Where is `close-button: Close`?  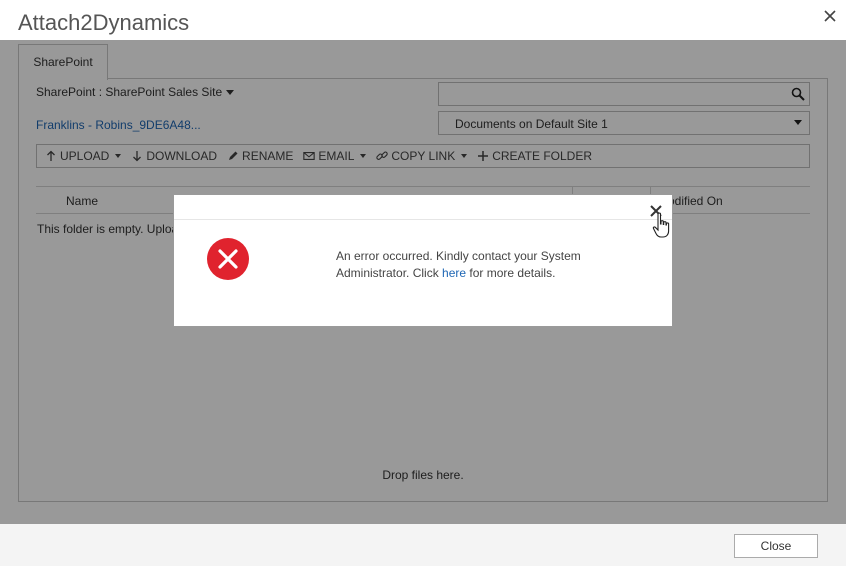 close-button: Close is located at coordinates (776, 546).